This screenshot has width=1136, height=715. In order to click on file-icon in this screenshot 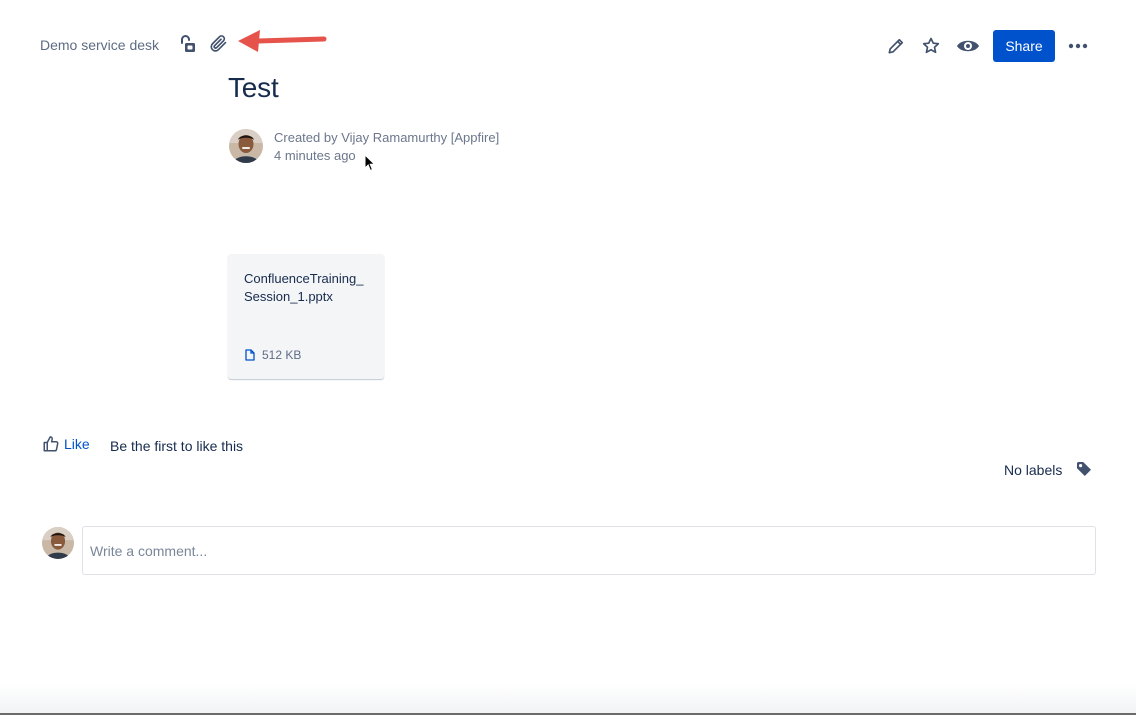, I will do `click(250, 355)`.